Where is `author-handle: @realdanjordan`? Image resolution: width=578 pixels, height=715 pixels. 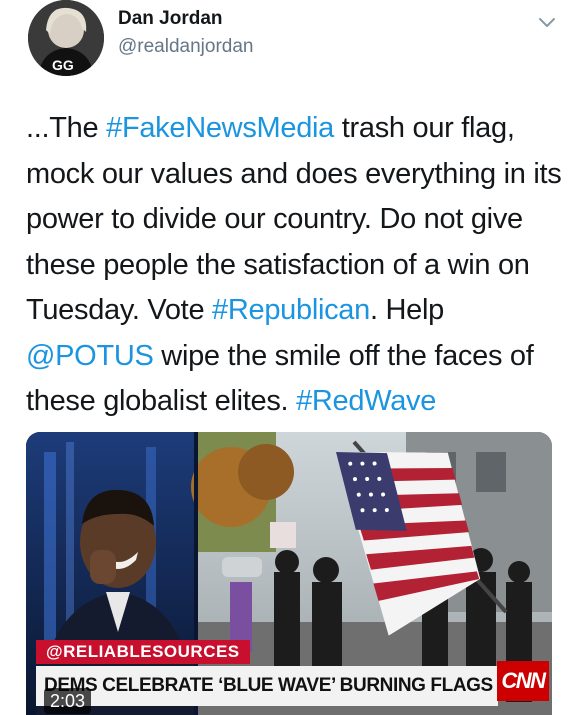
author-handle: @realdanjordan is located at coordinates (186, 47).